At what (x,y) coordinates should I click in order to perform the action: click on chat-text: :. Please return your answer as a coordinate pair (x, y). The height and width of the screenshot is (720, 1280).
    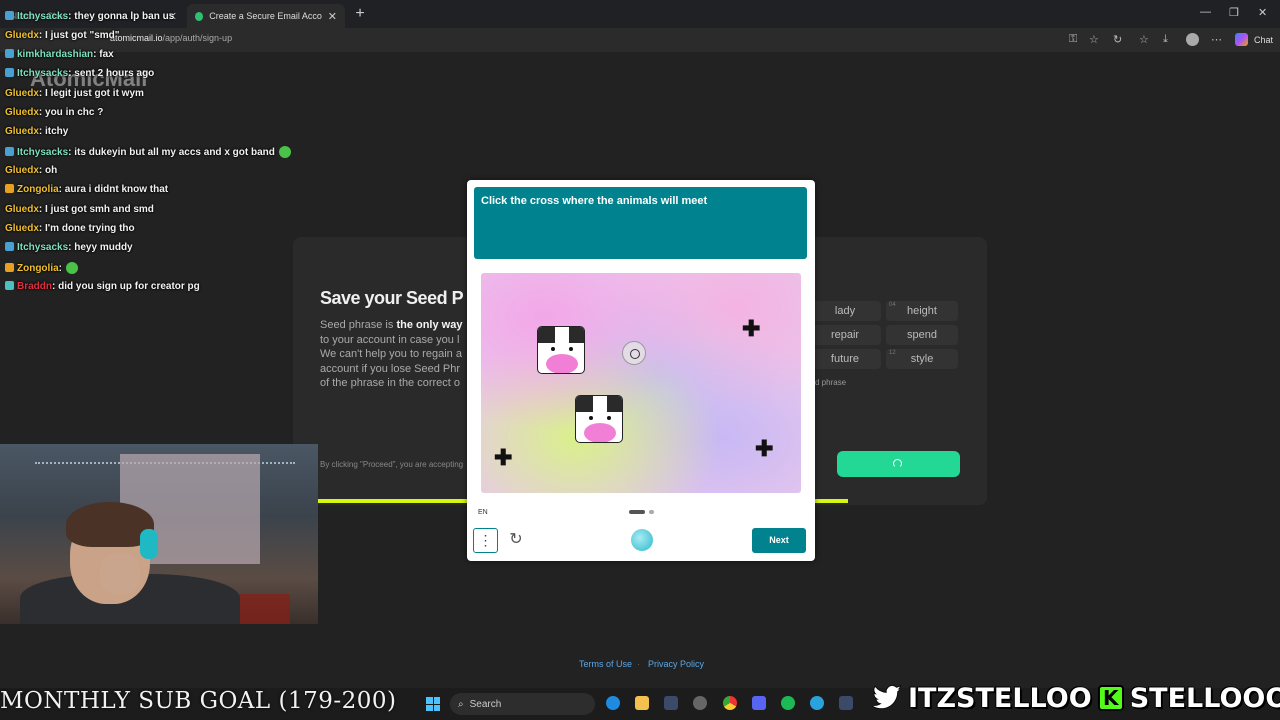
    Looking at the image, I should click on (60, 268).